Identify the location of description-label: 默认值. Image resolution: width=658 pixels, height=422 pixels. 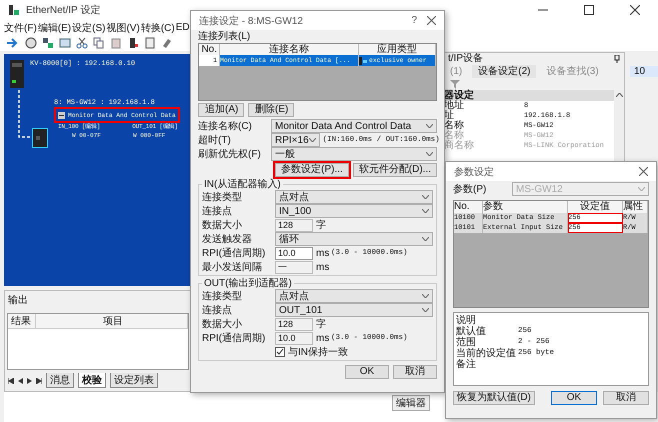
(471, 331).